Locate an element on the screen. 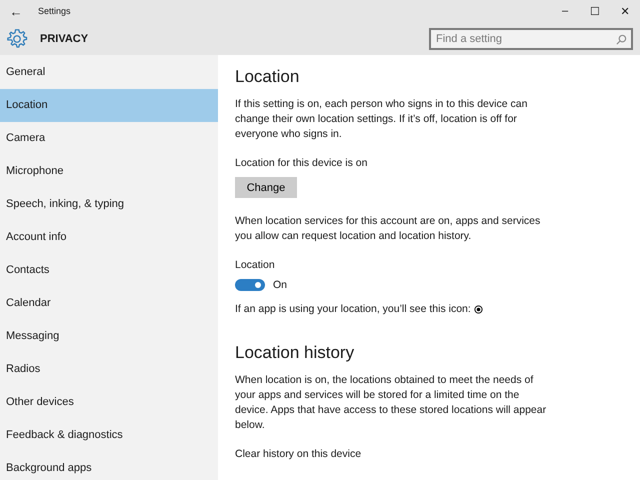 Image resolution: width=640 pixels, height=480 pixels. sidebar-item: Other devices is located at coordinates (109, 402).